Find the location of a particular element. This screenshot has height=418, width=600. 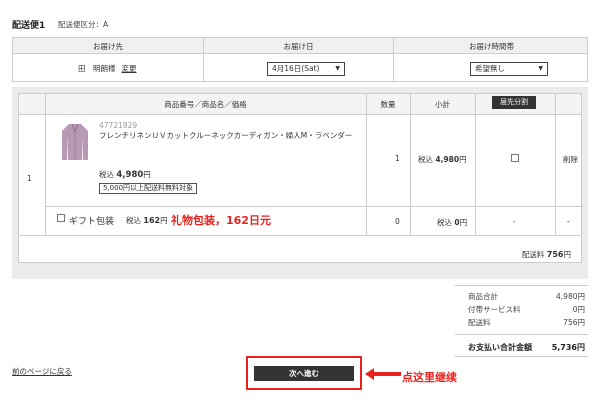

grand-total-label: お支払い合計金額 is located at coordinates (500, 347).